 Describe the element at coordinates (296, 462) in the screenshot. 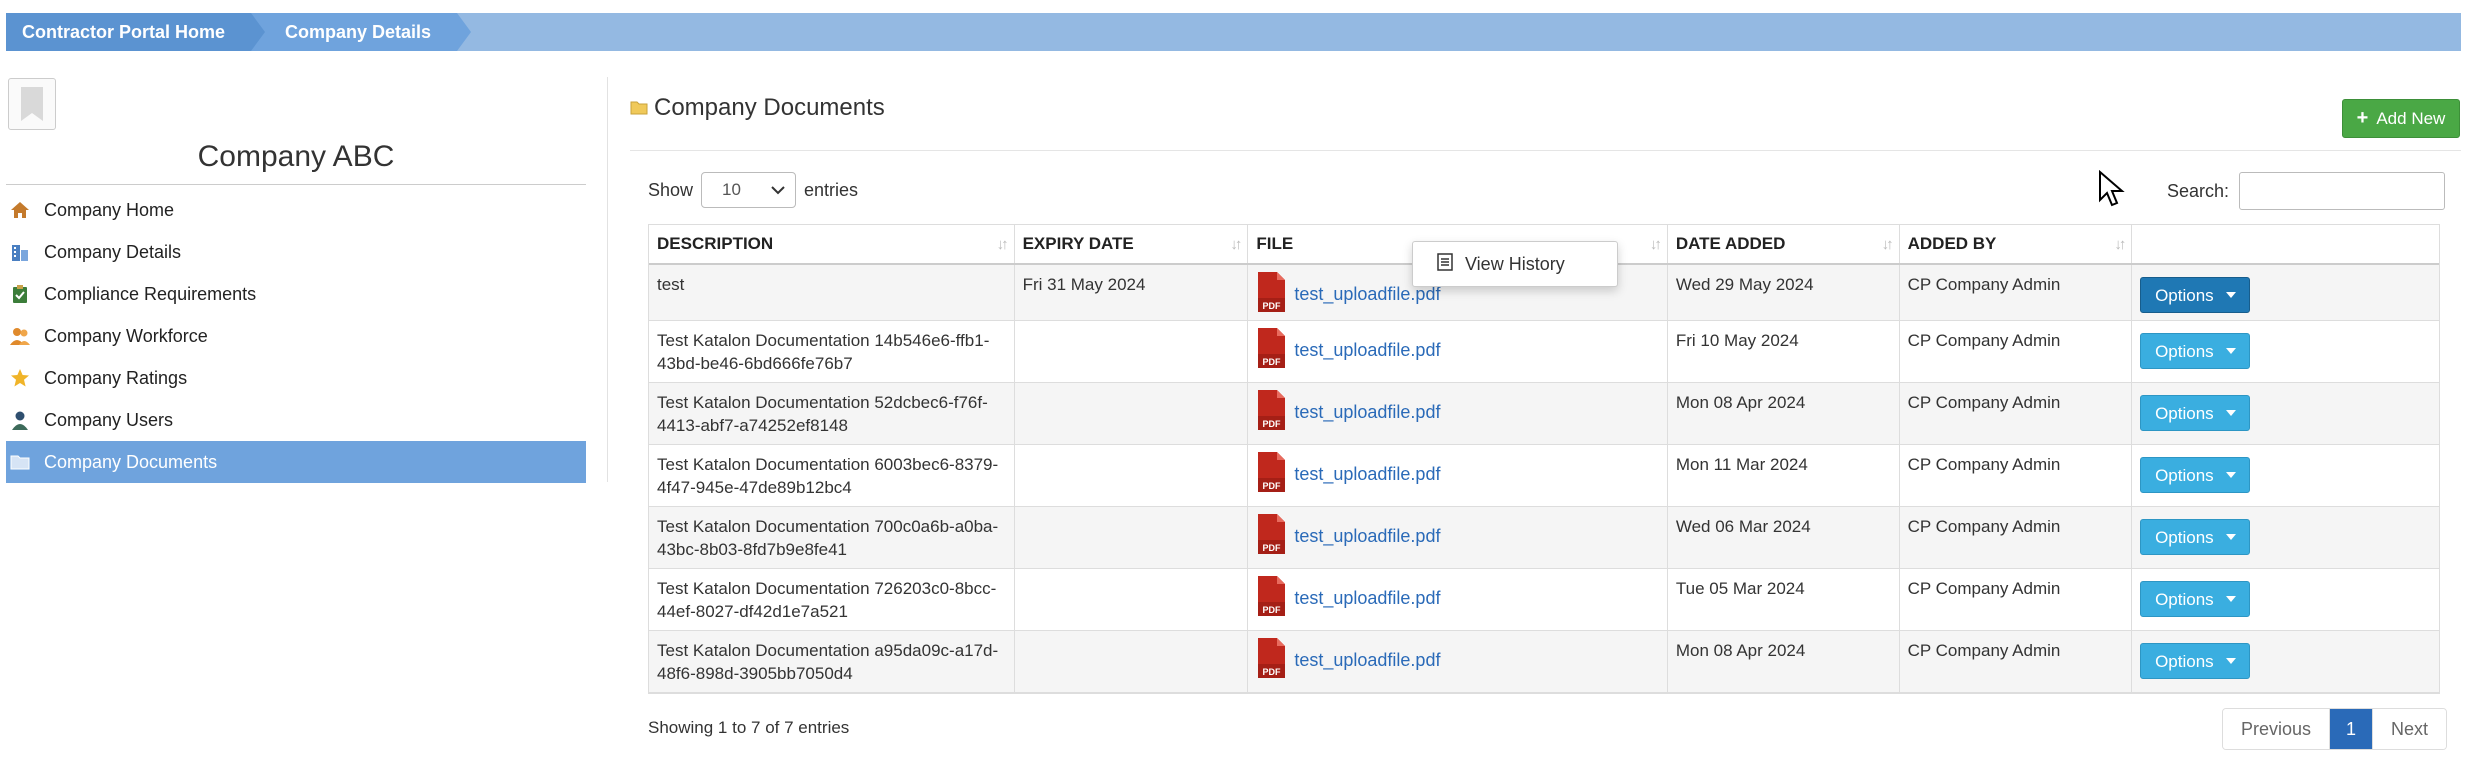

I see `sidebar-item-company-documents: Company Documents` at that location.